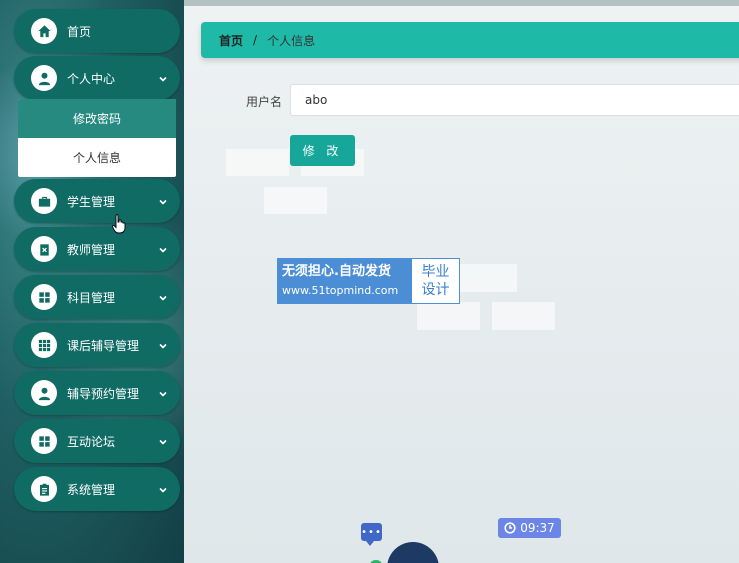 The width and height of the screenshot is (739, 563). Describe the element at coordinates (44, 345) in the screenshot. I see `apps-icon` at that location.